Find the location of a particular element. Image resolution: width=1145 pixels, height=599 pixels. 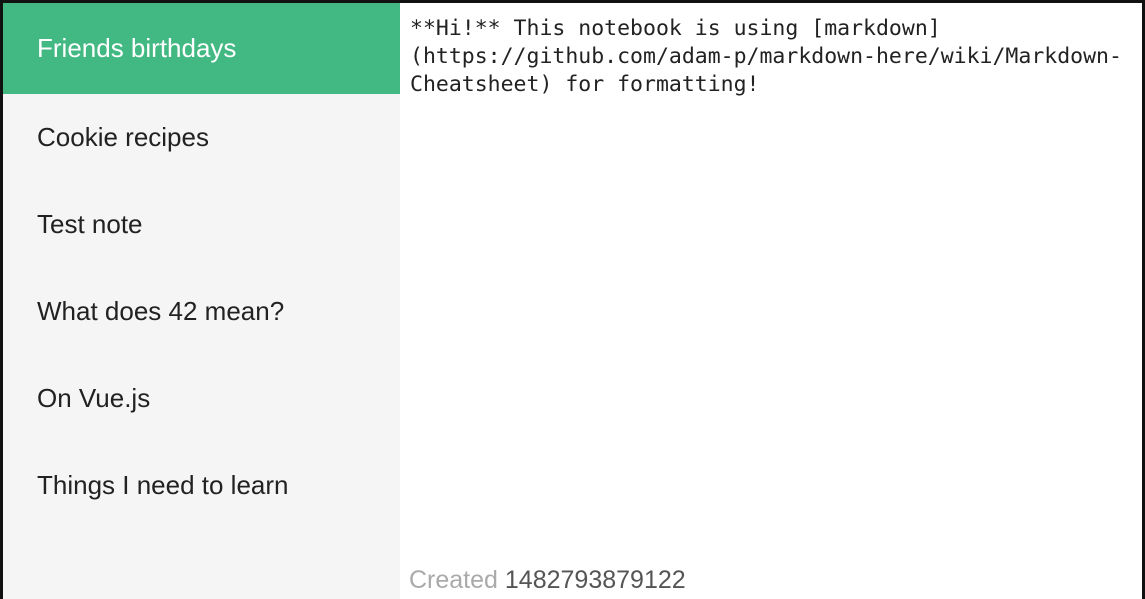

note-item-friends-birthdays: Friends birthdays is located at coordinates (201, 48).